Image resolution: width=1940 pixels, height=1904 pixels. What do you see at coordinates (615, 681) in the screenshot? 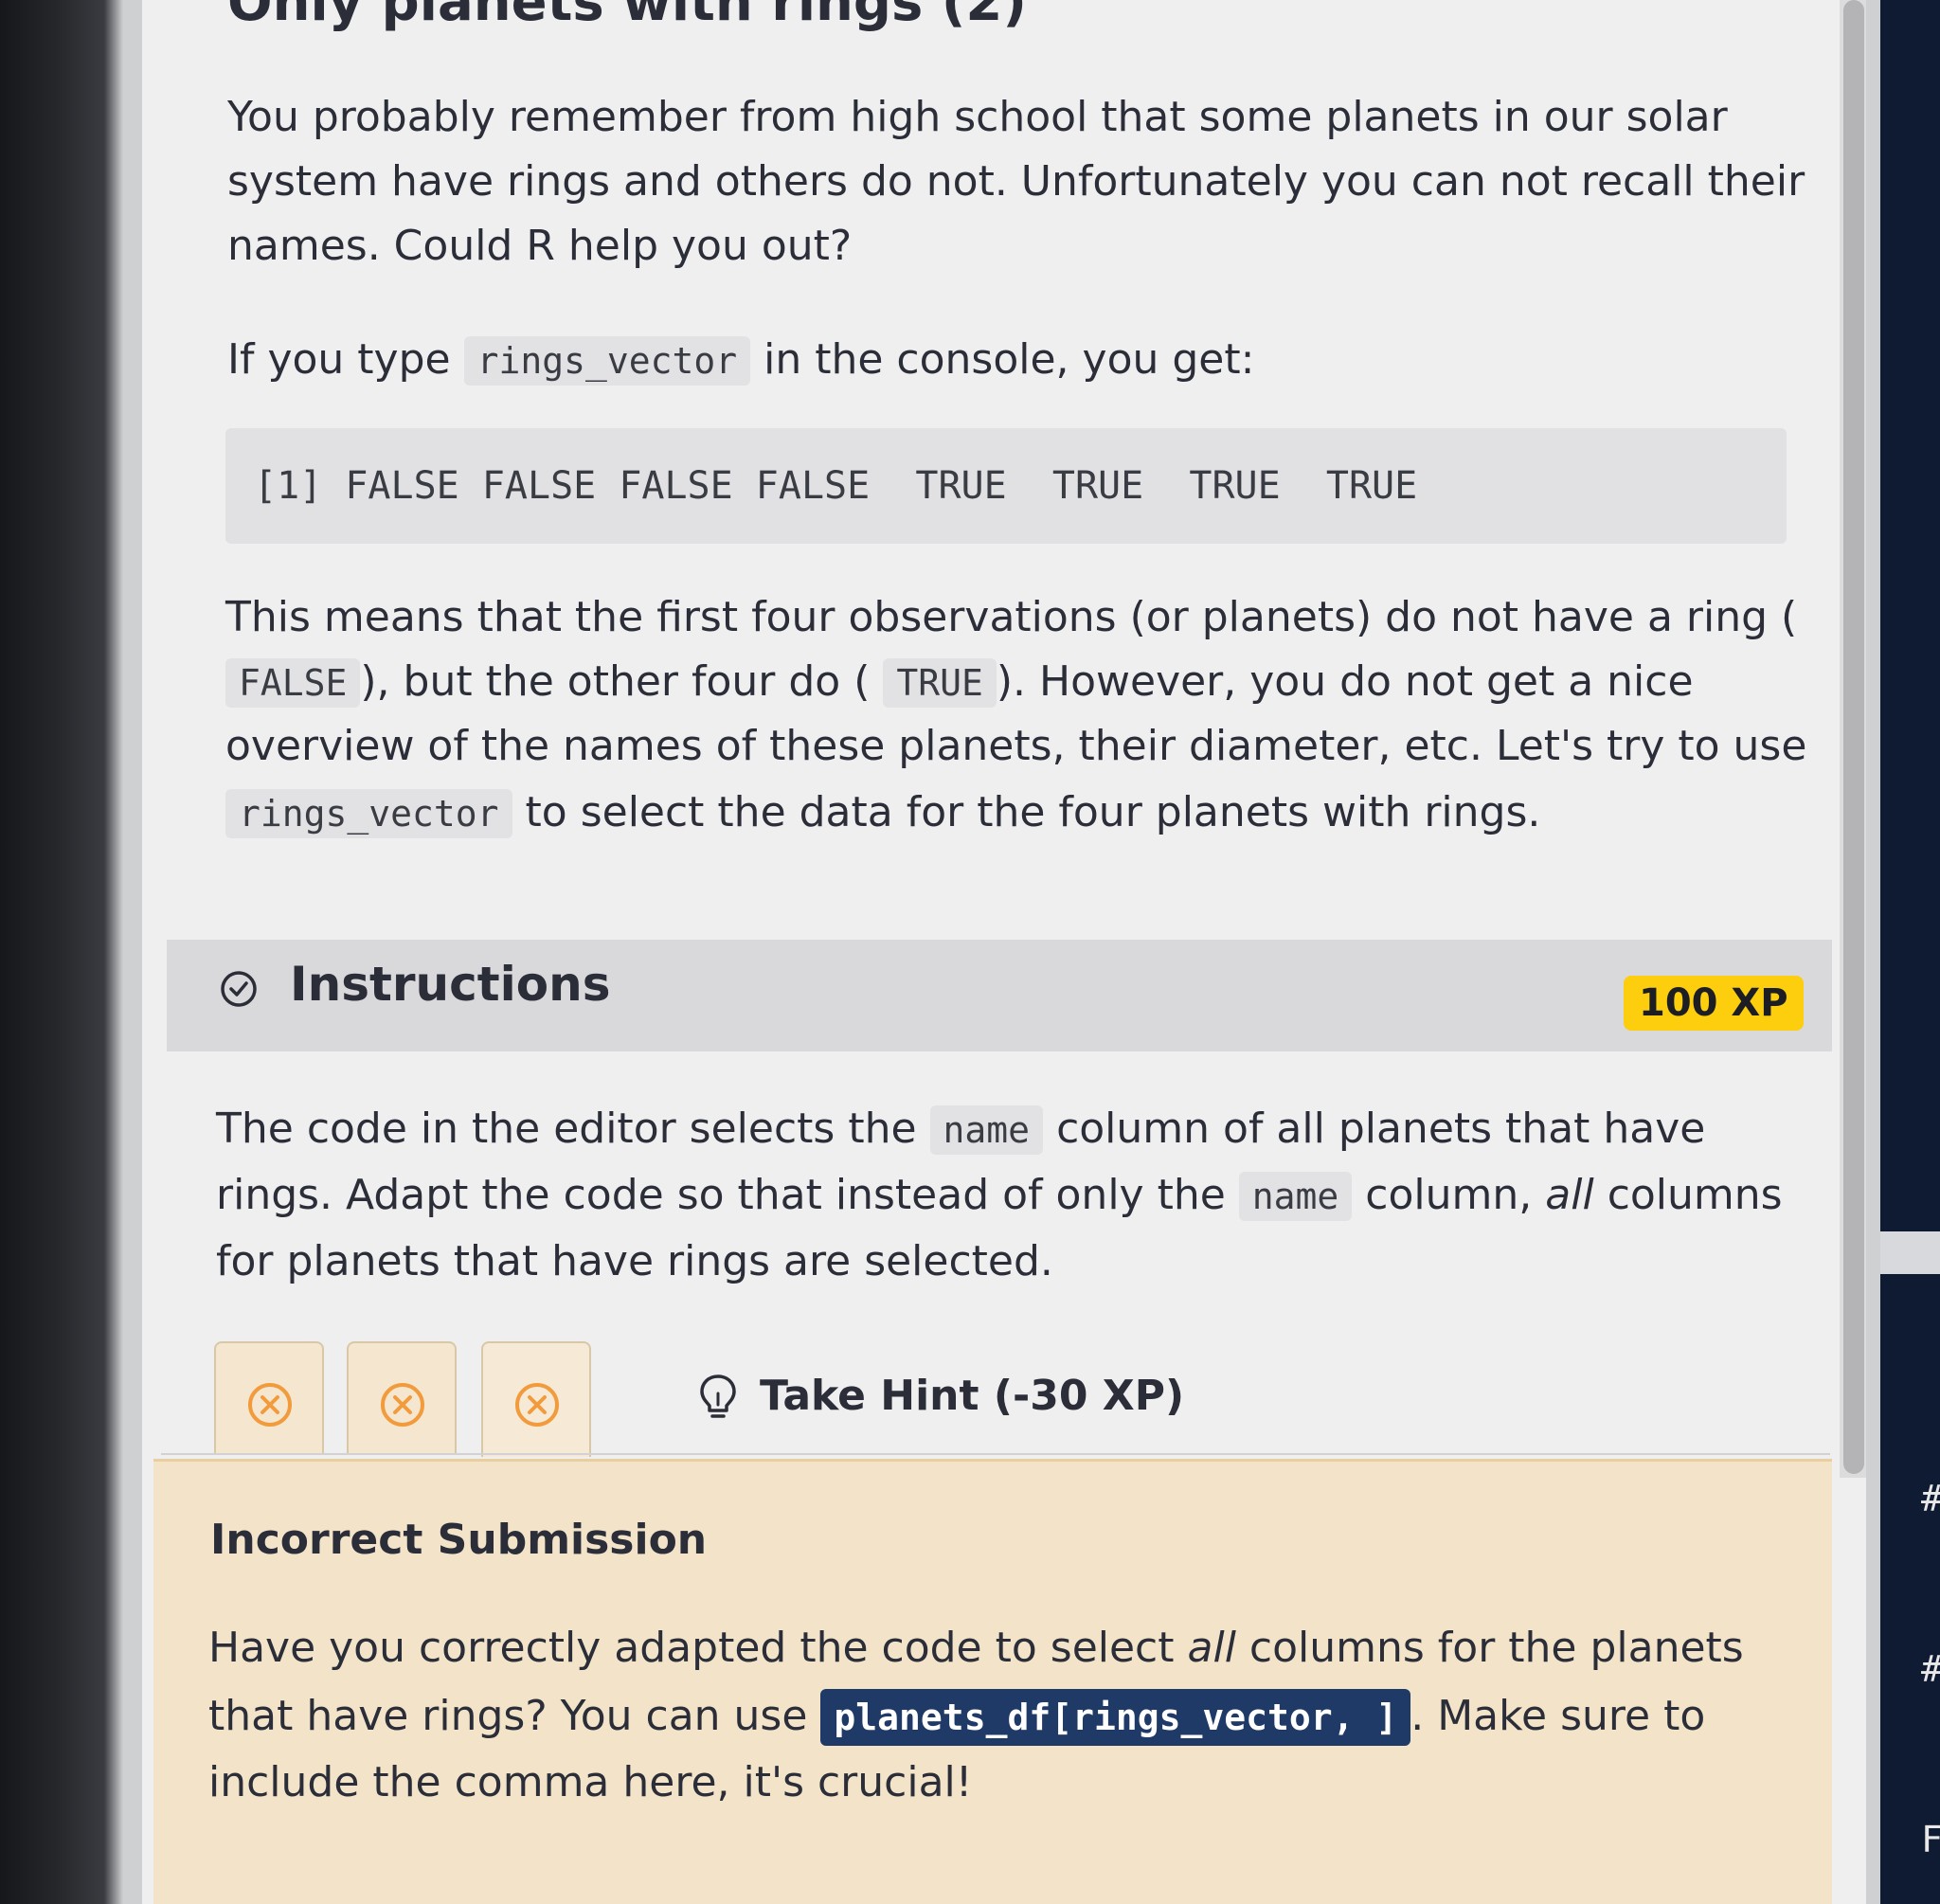
I see `intro-p3-mid: ), but the other four do (` at bounding box center [615, 681].